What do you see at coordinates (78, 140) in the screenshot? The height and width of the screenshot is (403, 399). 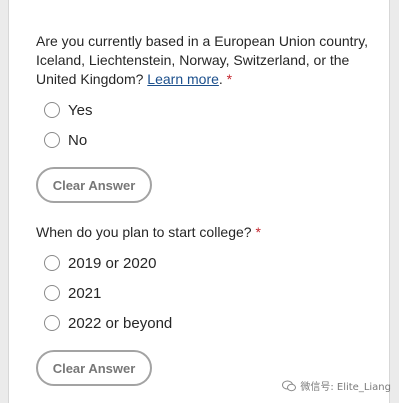 I see `option-label: No` at bounding box center [78, 140].